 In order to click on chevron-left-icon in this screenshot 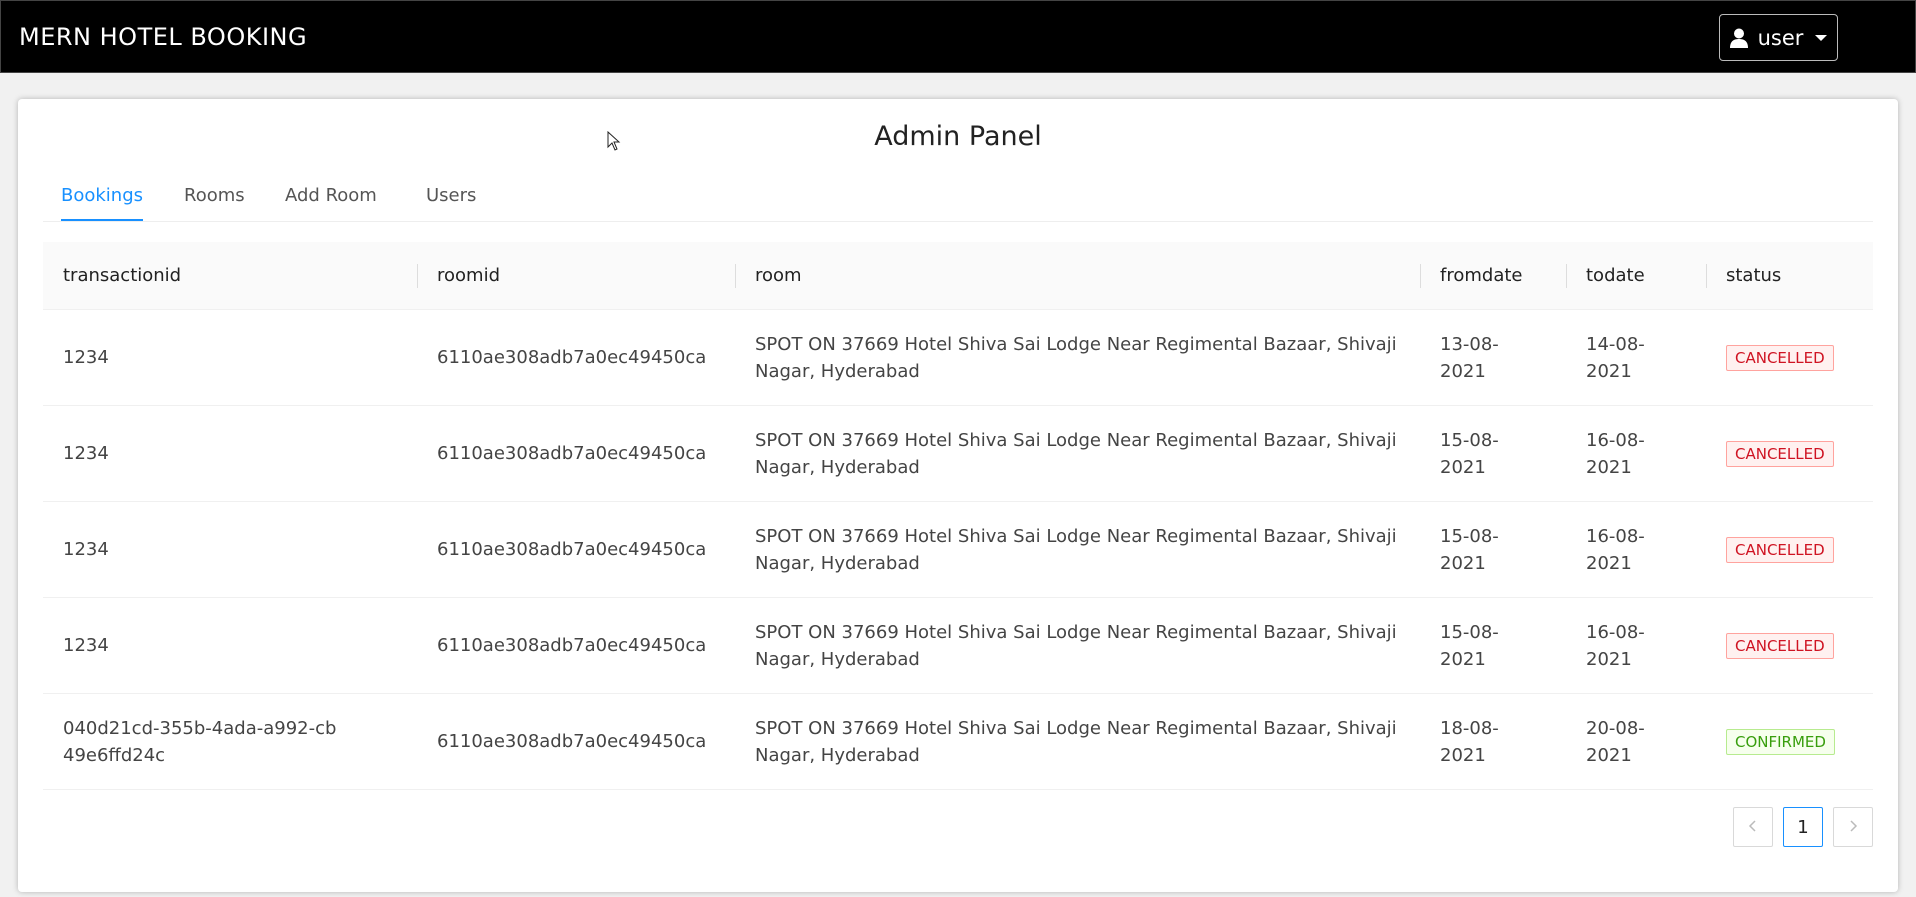, I will do `click(1753, 827)`.